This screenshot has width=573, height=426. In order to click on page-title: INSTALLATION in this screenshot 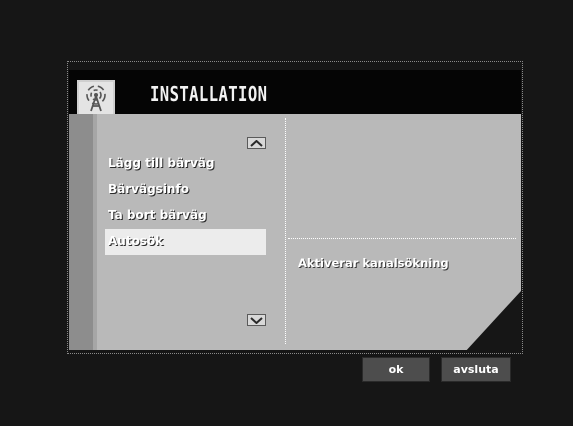, I will do `click(209, 94)`.